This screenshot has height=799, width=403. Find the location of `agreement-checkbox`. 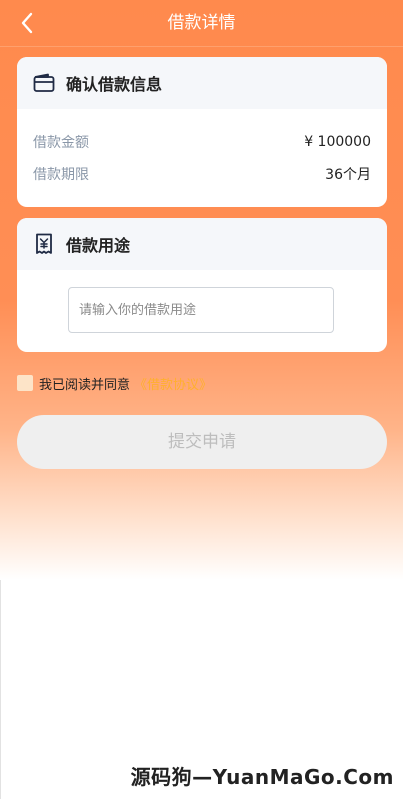

agreement-checkbox is located at coordinates (25, 383).